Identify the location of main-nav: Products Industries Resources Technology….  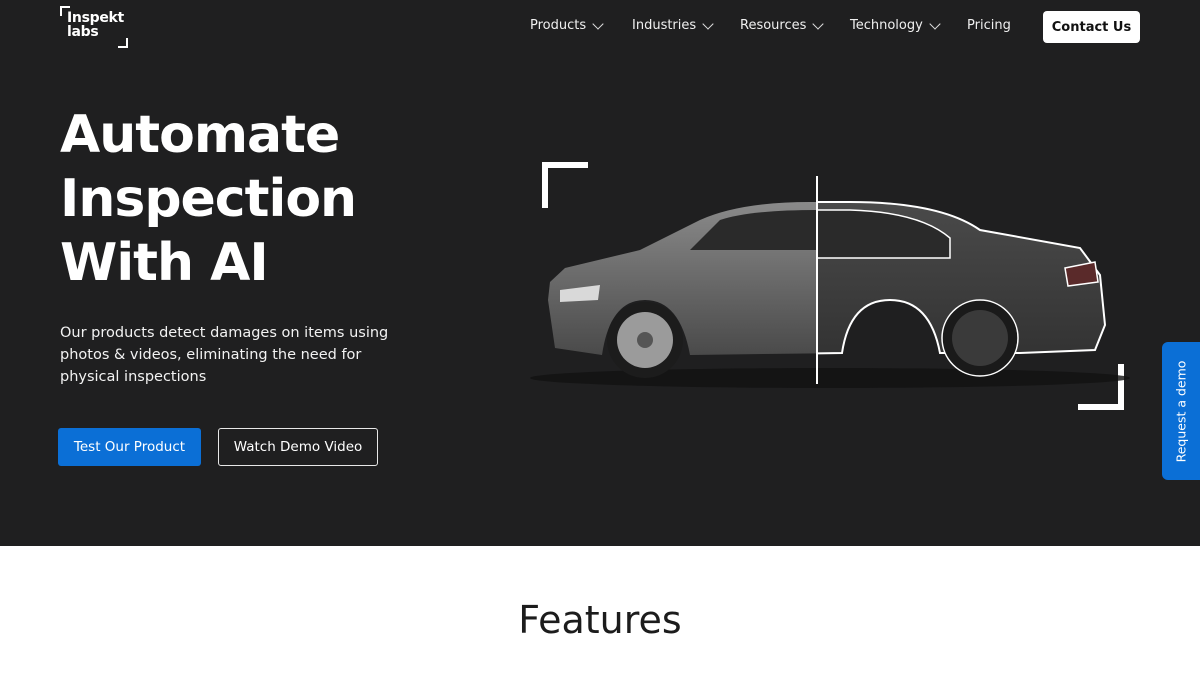
(600, 27).